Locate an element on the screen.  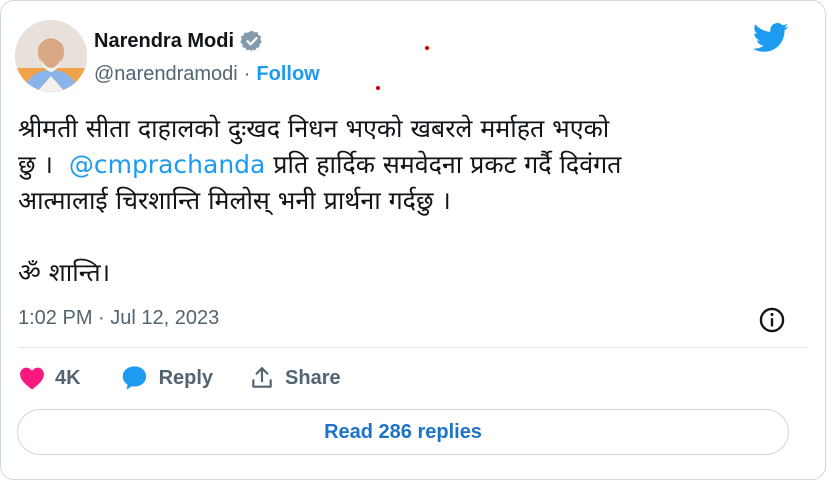
like-button: 4K is located at coordinates (50, 378).